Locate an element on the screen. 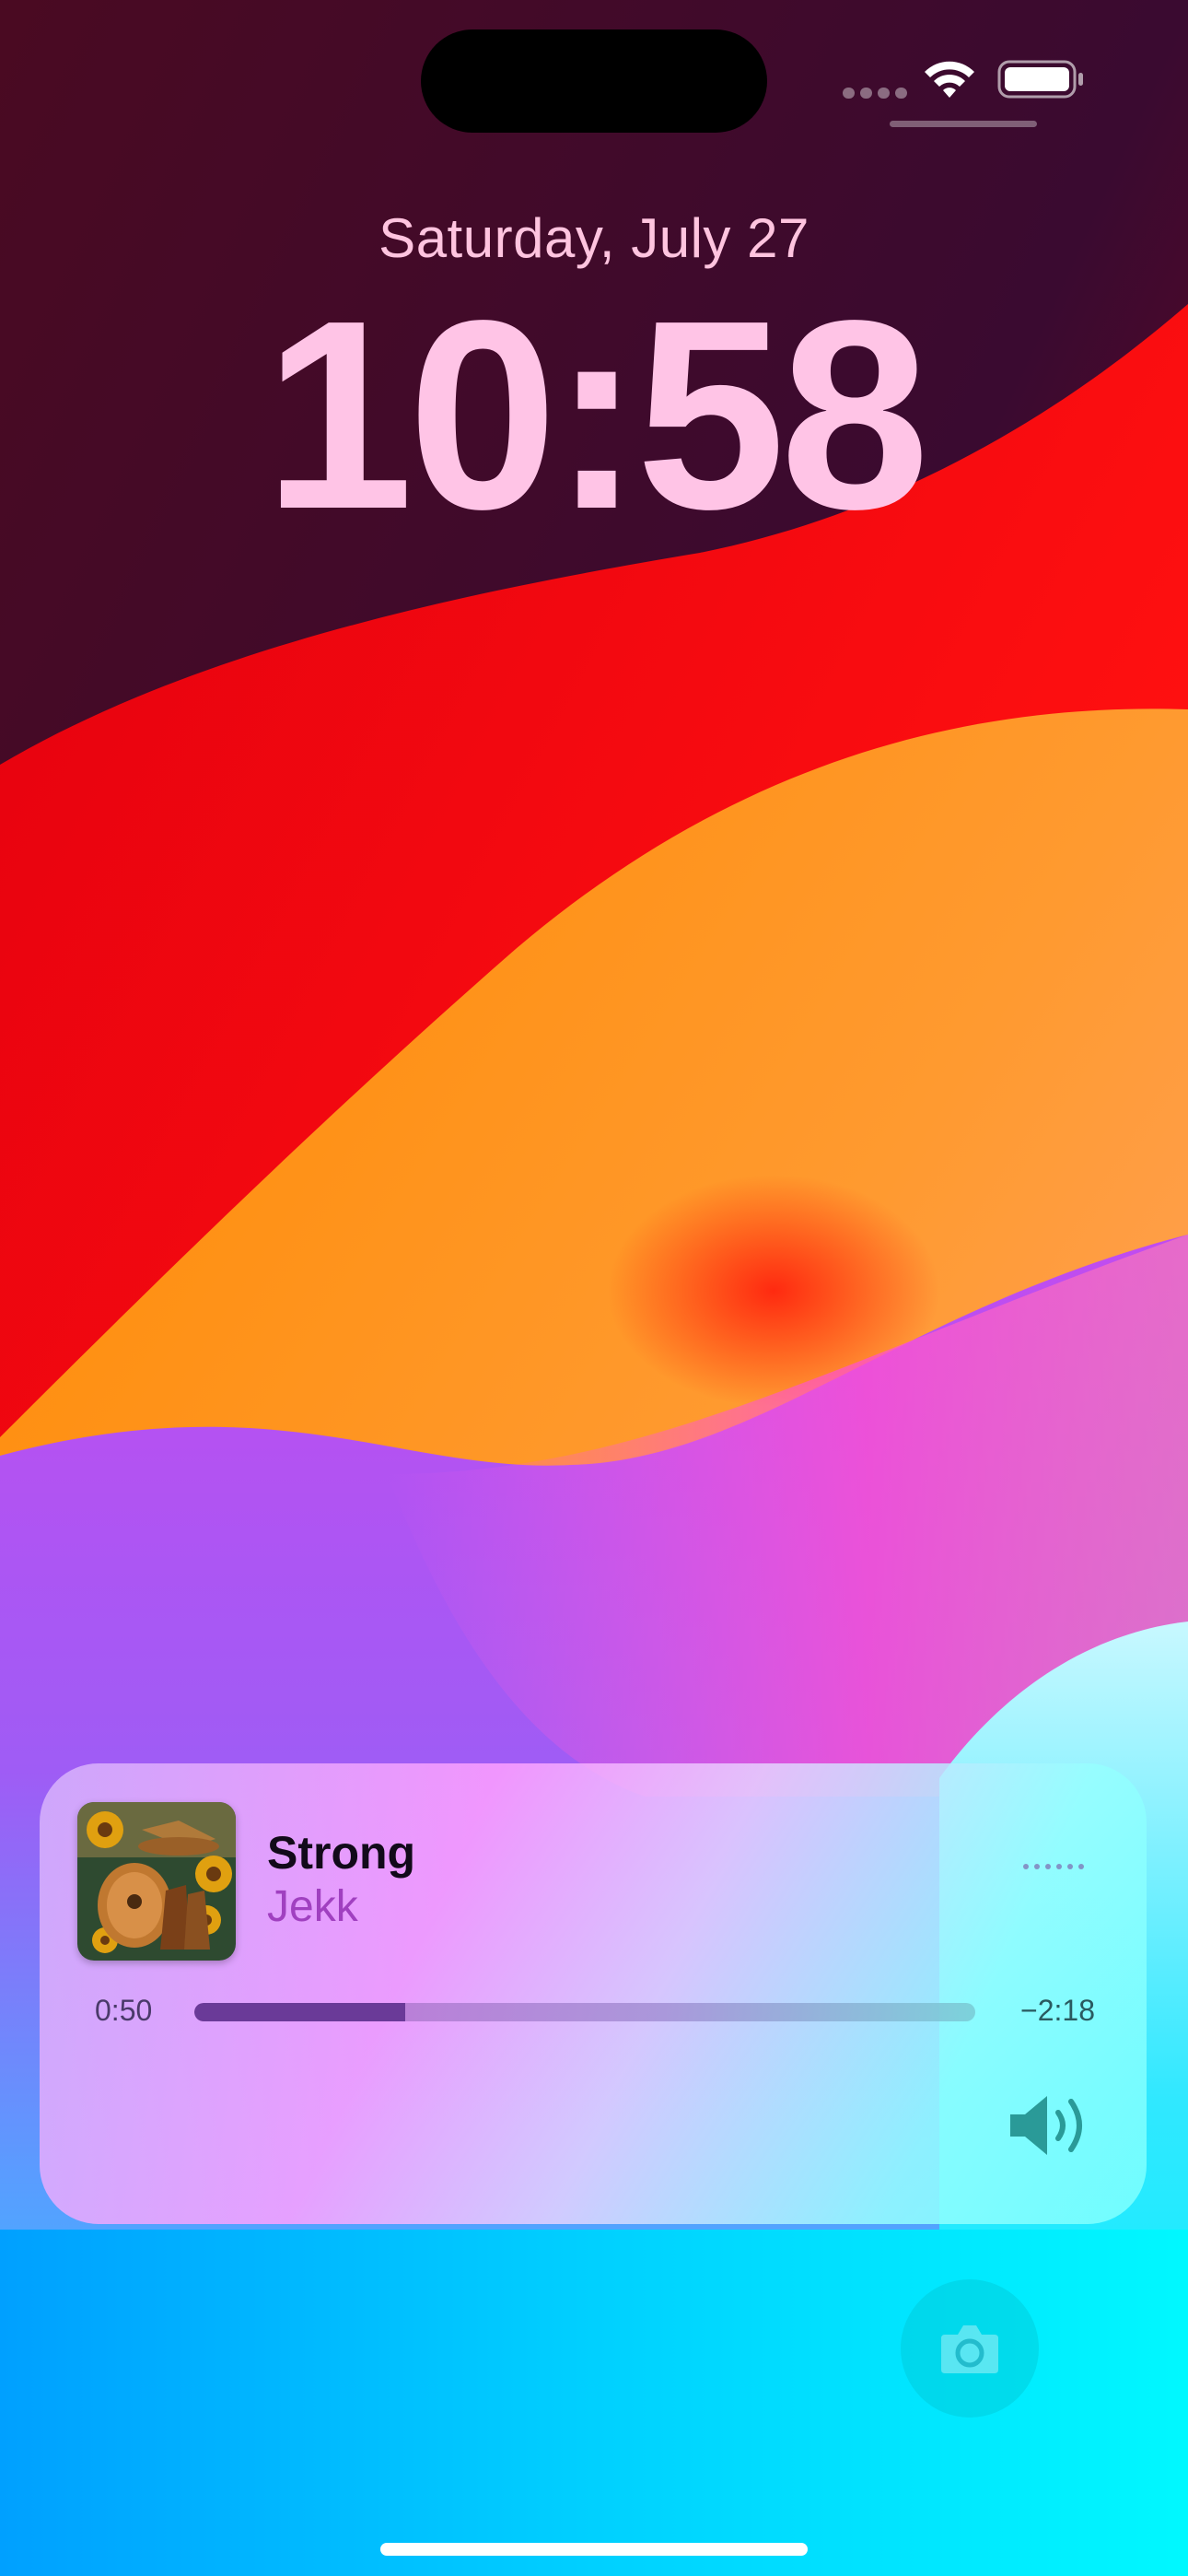  playback-progress-fill is located at coordinates (299, 2012).